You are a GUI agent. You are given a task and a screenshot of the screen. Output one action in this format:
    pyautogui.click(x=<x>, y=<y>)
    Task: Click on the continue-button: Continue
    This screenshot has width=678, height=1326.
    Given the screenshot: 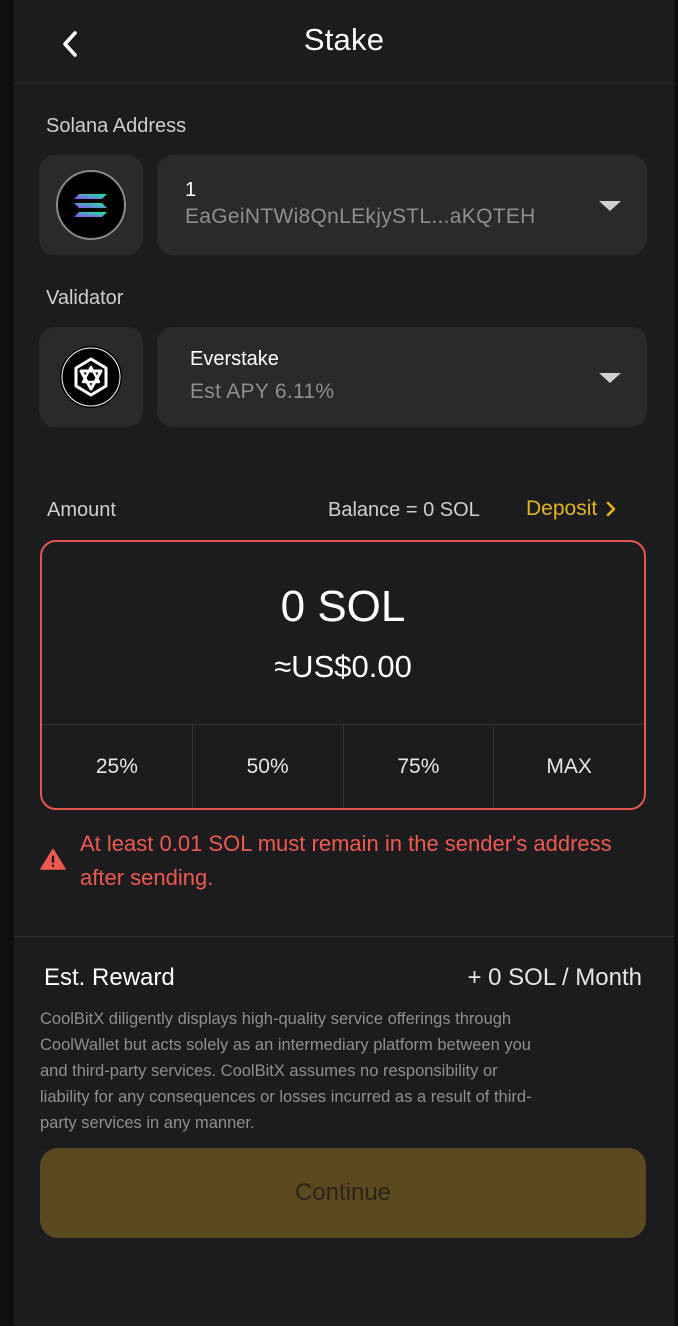 What is the action you would take?
    pyautogui.click(x=343, y=1193)
    